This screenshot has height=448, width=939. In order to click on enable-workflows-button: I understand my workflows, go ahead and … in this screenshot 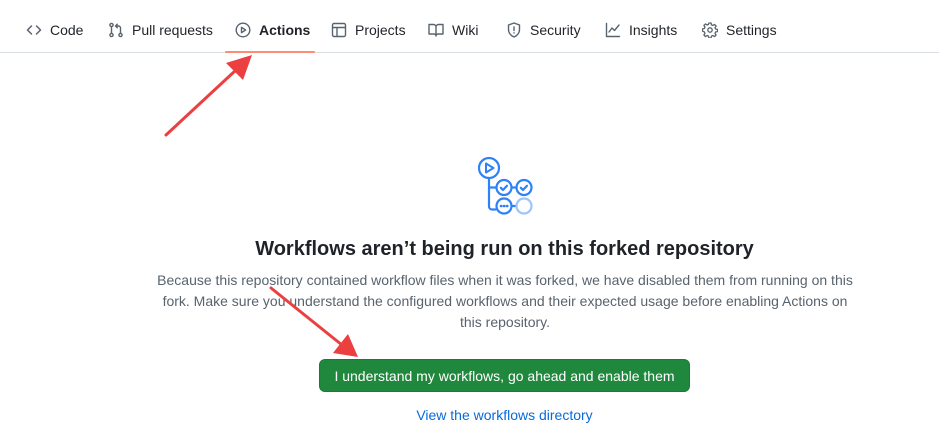, I will do `click(504, 375)`.